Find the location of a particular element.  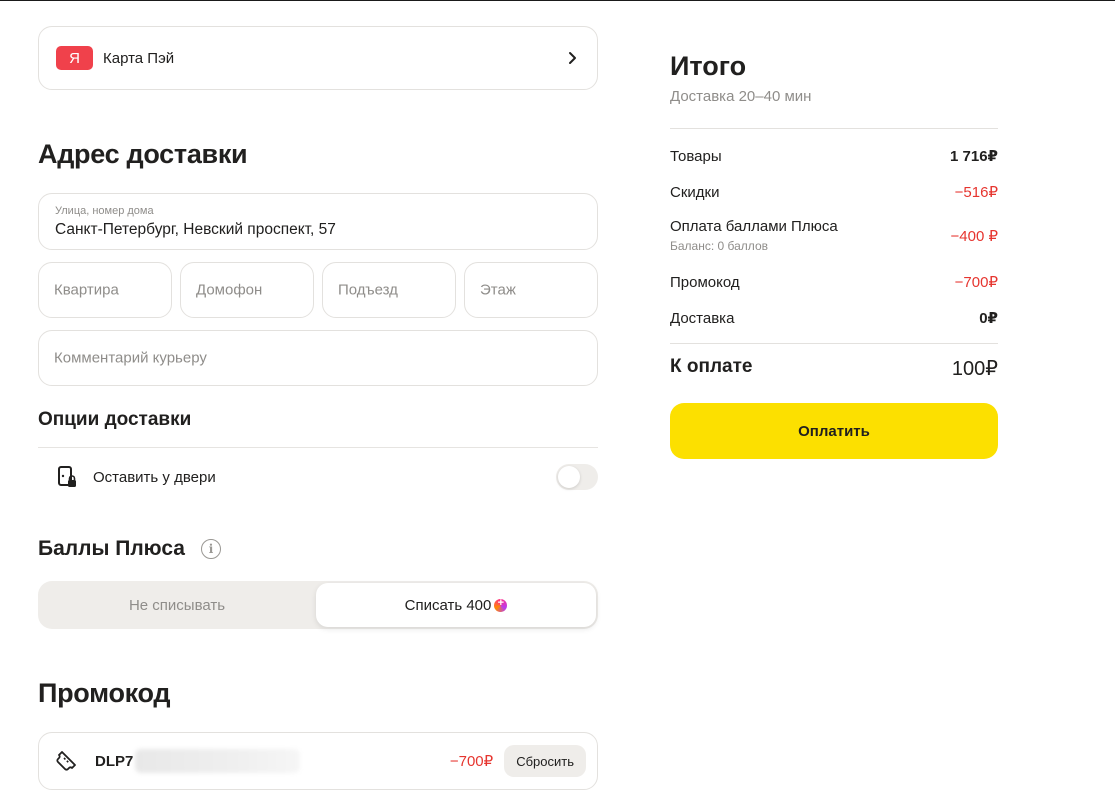

apartment-field: Квартира is located at coordinates (105, 290).